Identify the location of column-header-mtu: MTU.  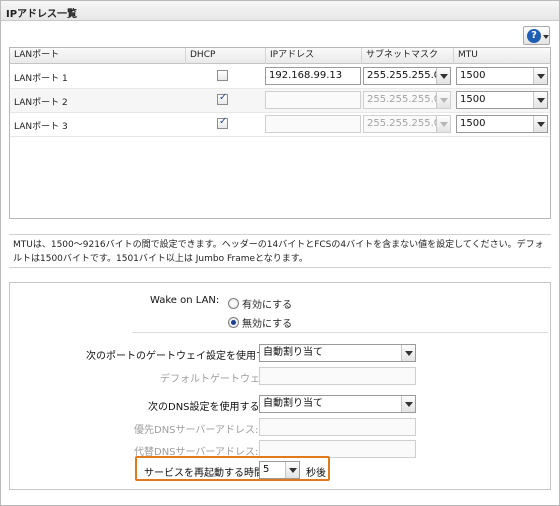
(468, 55).